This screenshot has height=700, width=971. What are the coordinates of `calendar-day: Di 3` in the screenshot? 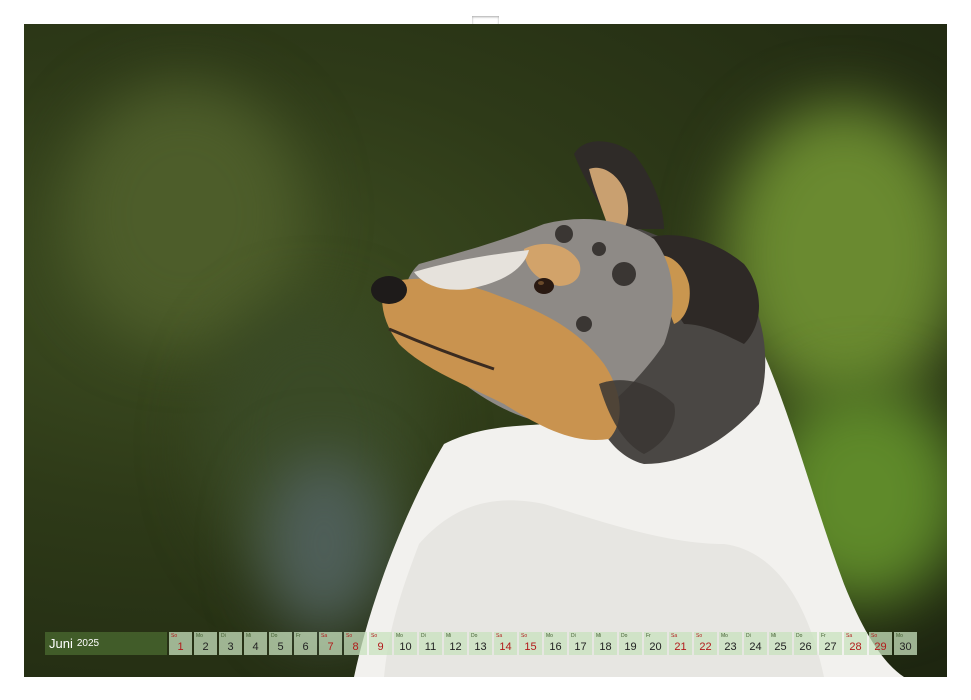 It's located at (230, 643).